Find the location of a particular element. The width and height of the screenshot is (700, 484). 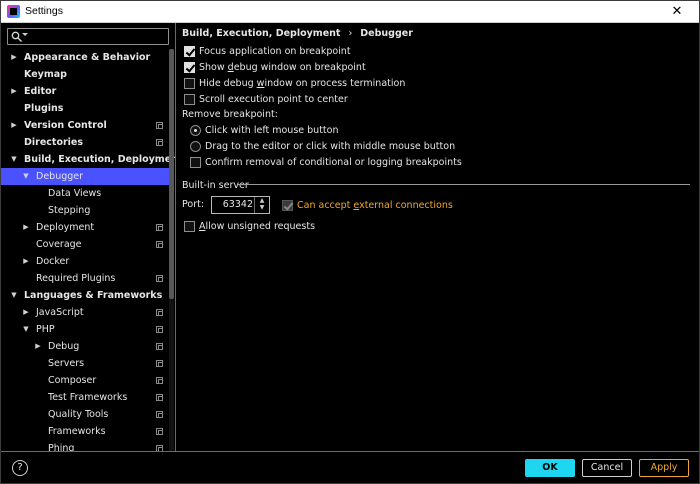

sidebar-item: ▼ Build, Execution, Deployment is located at coordinates (88, 159).